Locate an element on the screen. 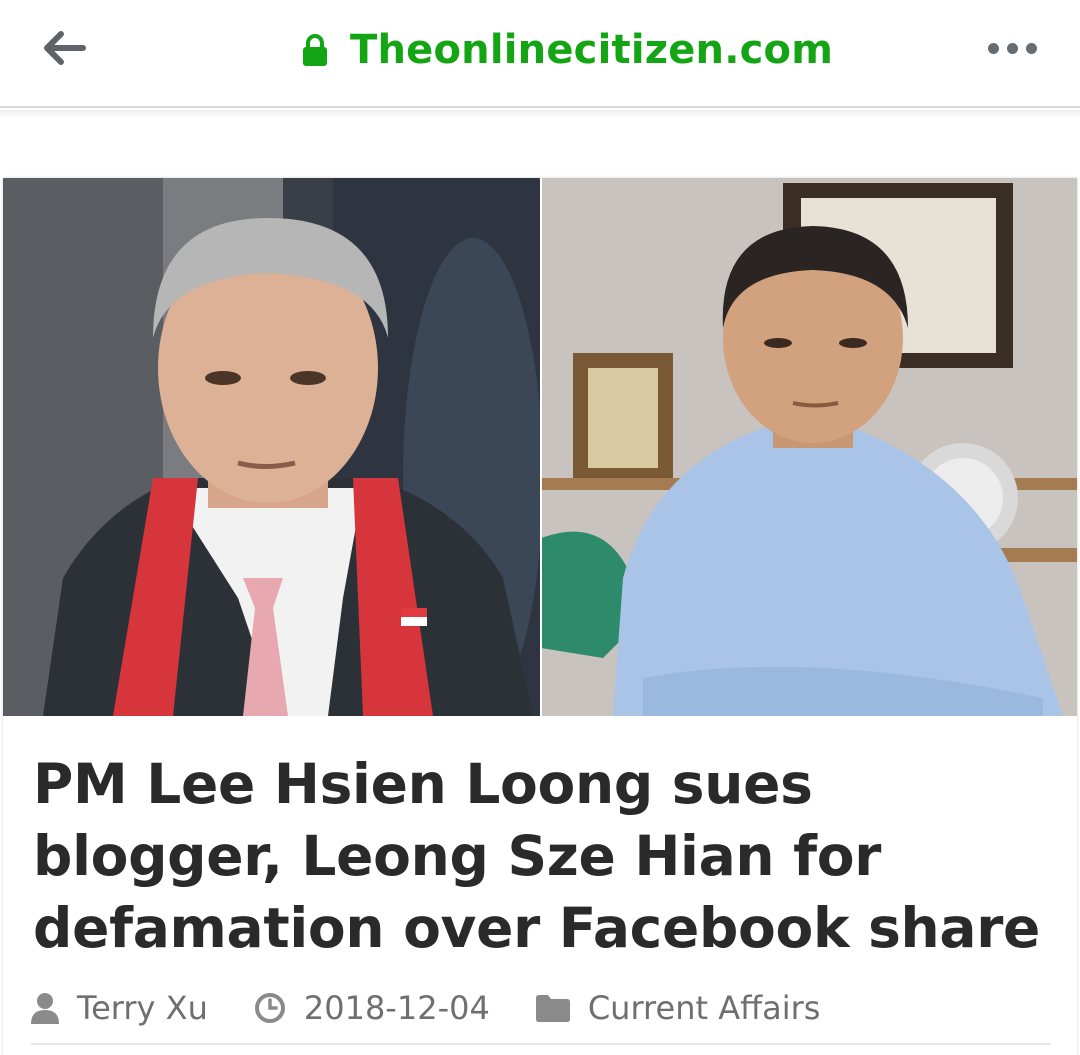 This screenshot has height=1055, width=1080. lock-icon is located at coordinates (315, 50).